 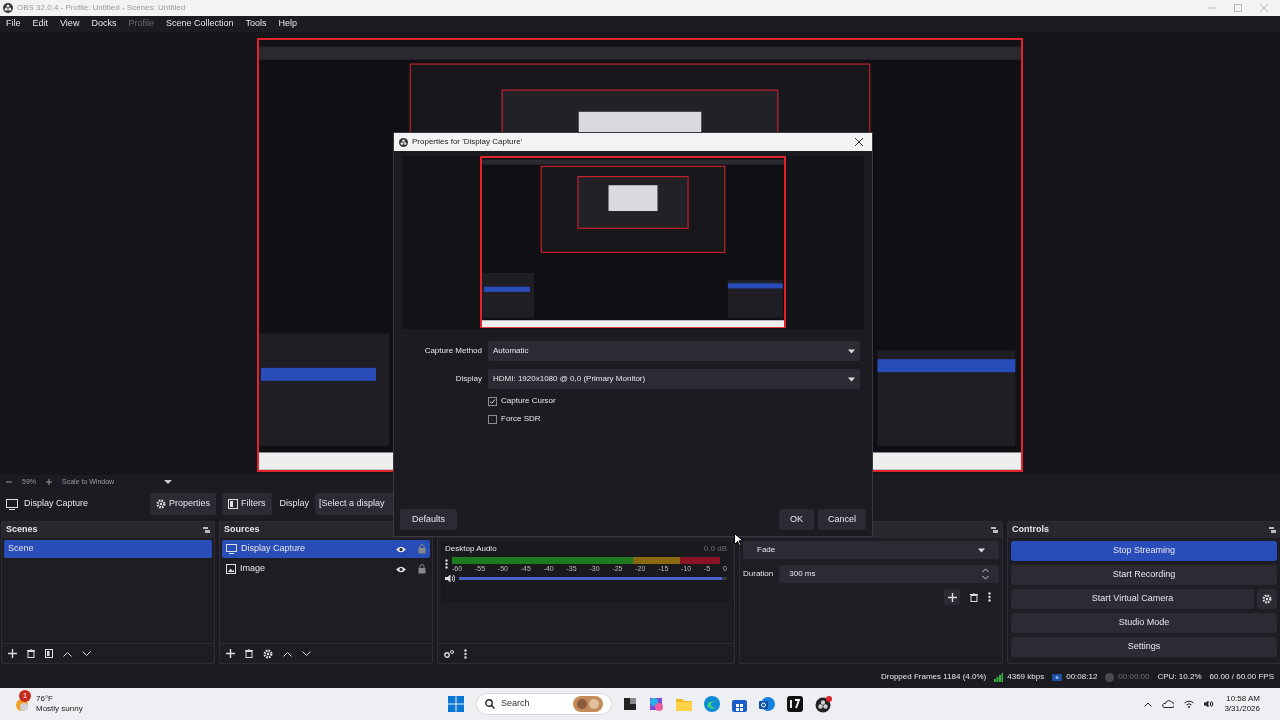 What do you see at coordinates (1144, 647) in the screenshot?
I see `control-button: Settings` at bounding box center [1144, 647].